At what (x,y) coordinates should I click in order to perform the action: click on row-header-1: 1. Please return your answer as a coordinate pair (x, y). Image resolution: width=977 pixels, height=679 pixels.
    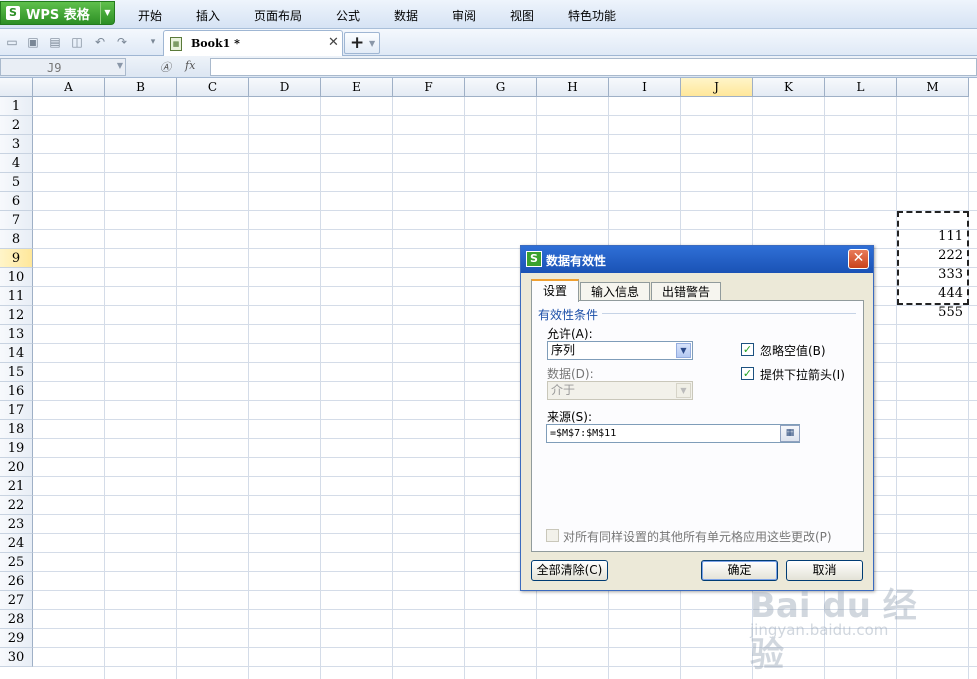
    Looking at the image, I should click on (16, 106).